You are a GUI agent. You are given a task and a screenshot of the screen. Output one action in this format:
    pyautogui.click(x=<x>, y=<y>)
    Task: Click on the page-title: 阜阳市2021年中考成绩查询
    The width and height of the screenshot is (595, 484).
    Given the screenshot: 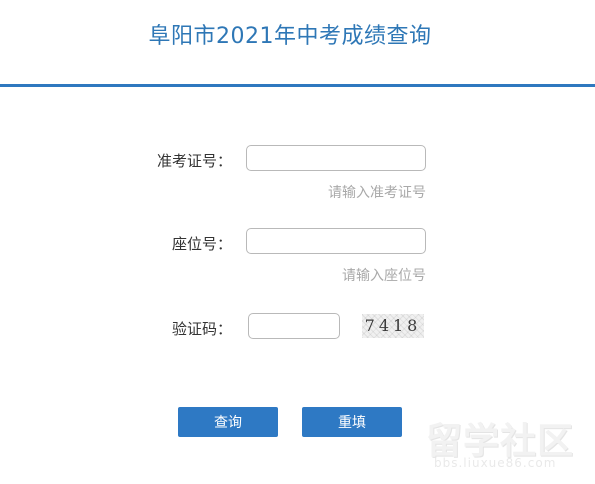 What is the action you would take?
    pyautogui.click(x=290, y=36)
    